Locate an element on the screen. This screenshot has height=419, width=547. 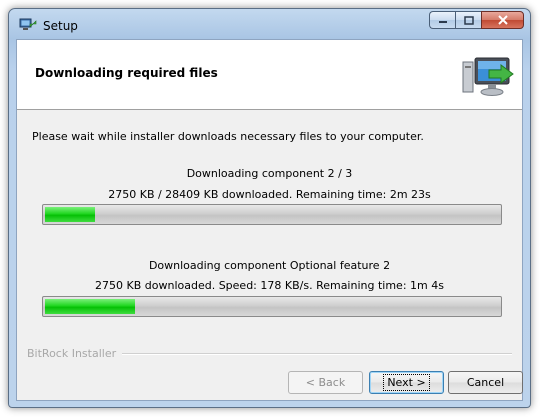
download-2-title: Downloading component Optional feature 2 is located at coordinates (269, 265).